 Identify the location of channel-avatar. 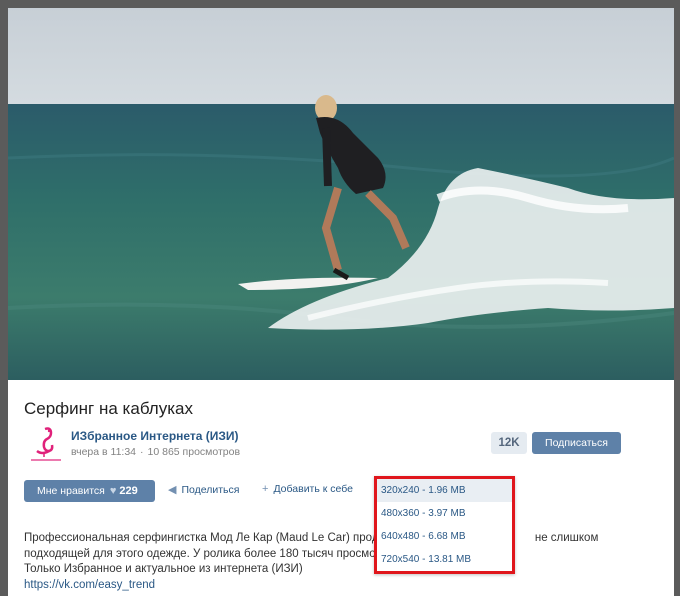
(46, 444).